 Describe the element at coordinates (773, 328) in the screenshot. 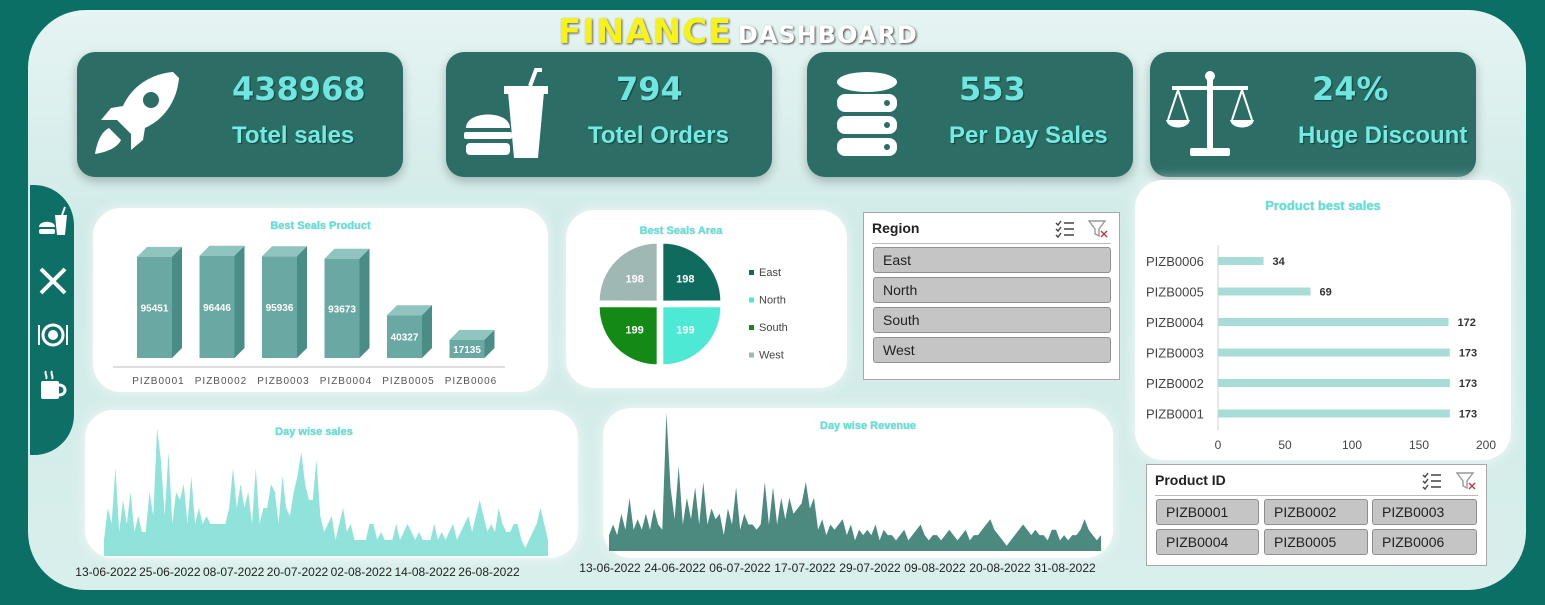

I see `legend-label: South` at that location.